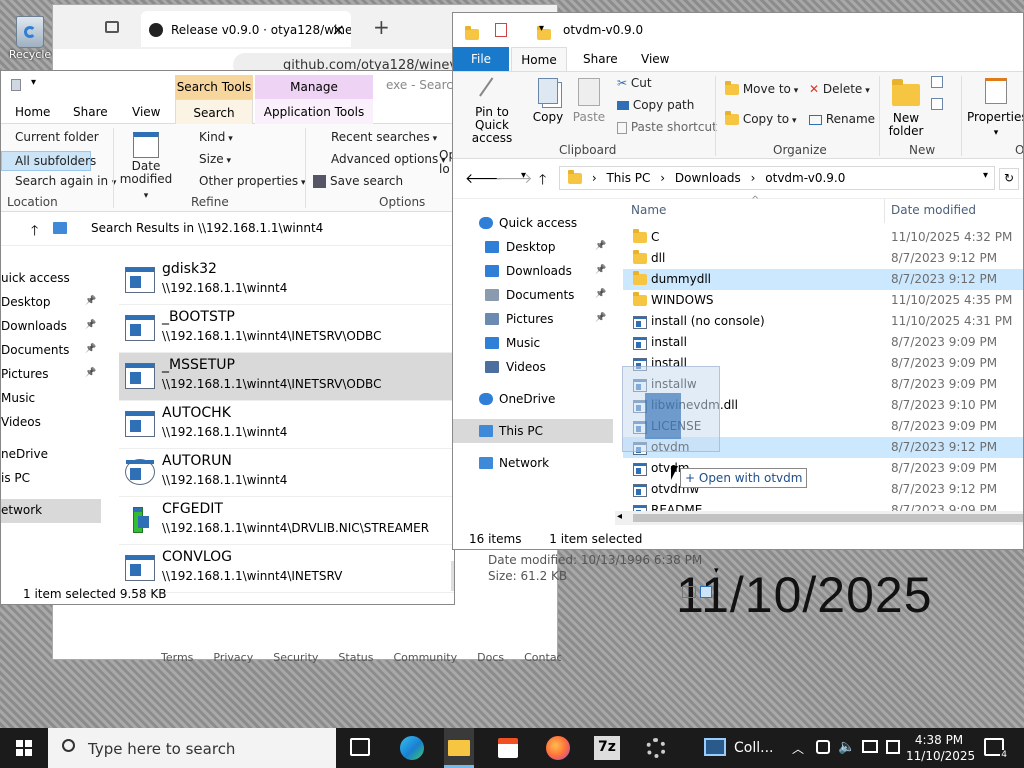 The image size is (1024, 768). I want to click on task-view-button, so click(360, 747).